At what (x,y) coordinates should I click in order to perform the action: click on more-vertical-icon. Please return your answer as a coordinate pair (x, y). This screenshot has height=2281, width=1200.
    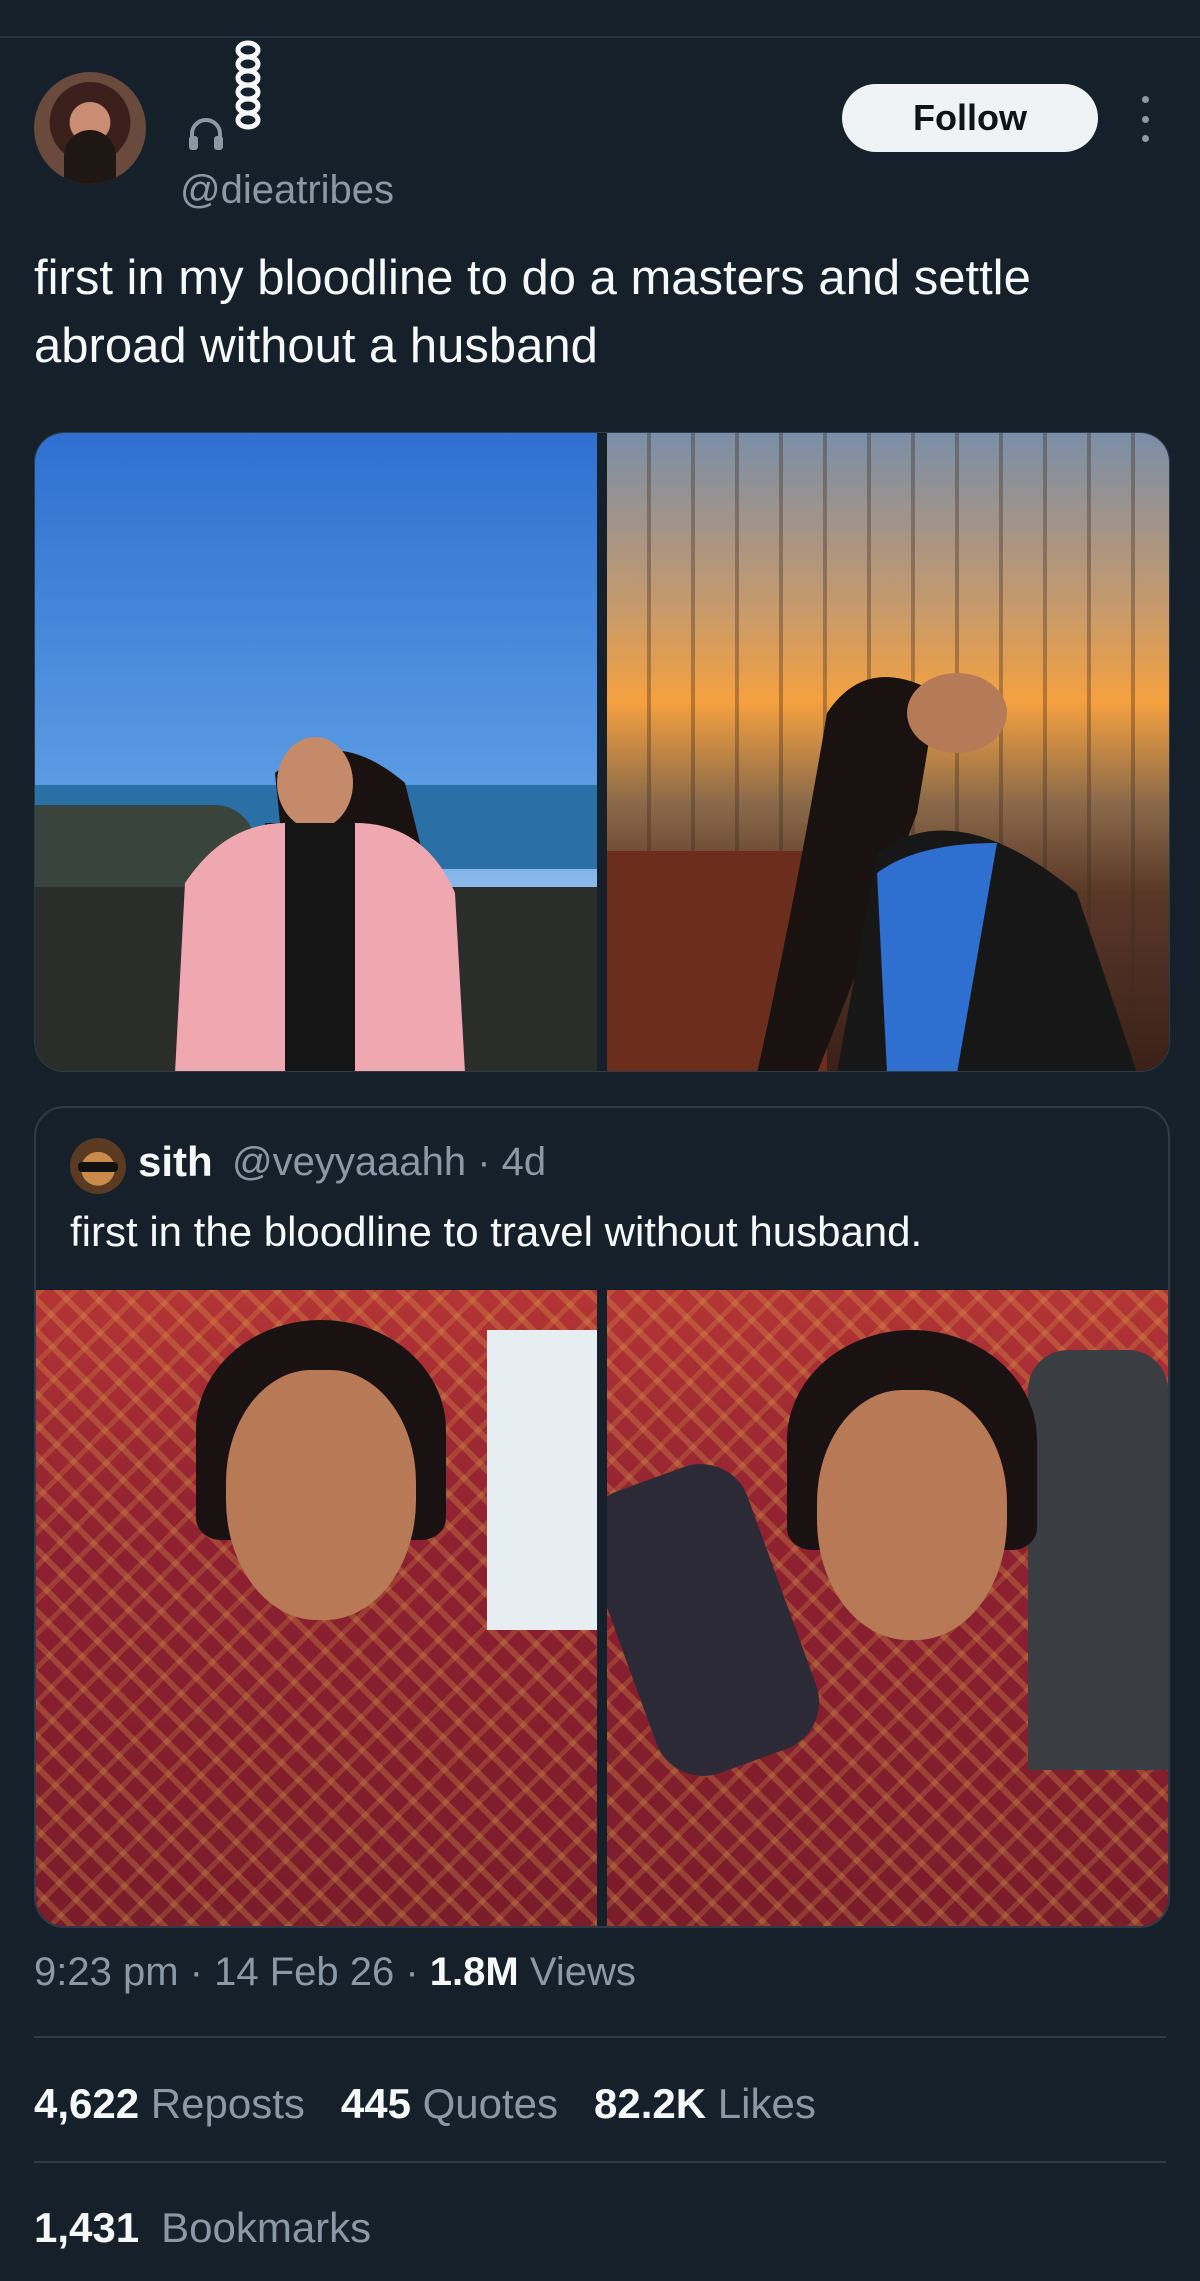
    Looking at the image, I should click on (1145, 119).